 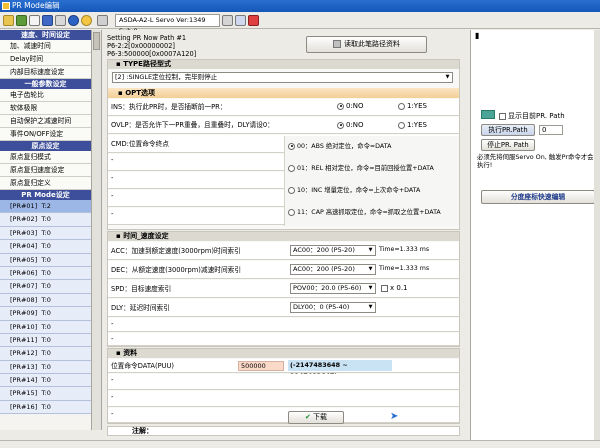 What do you see at coordinates (417, 106) in the screenshot?
I see `ins-opt-yes-label: 1:YES` at bounding box center [417, 106].